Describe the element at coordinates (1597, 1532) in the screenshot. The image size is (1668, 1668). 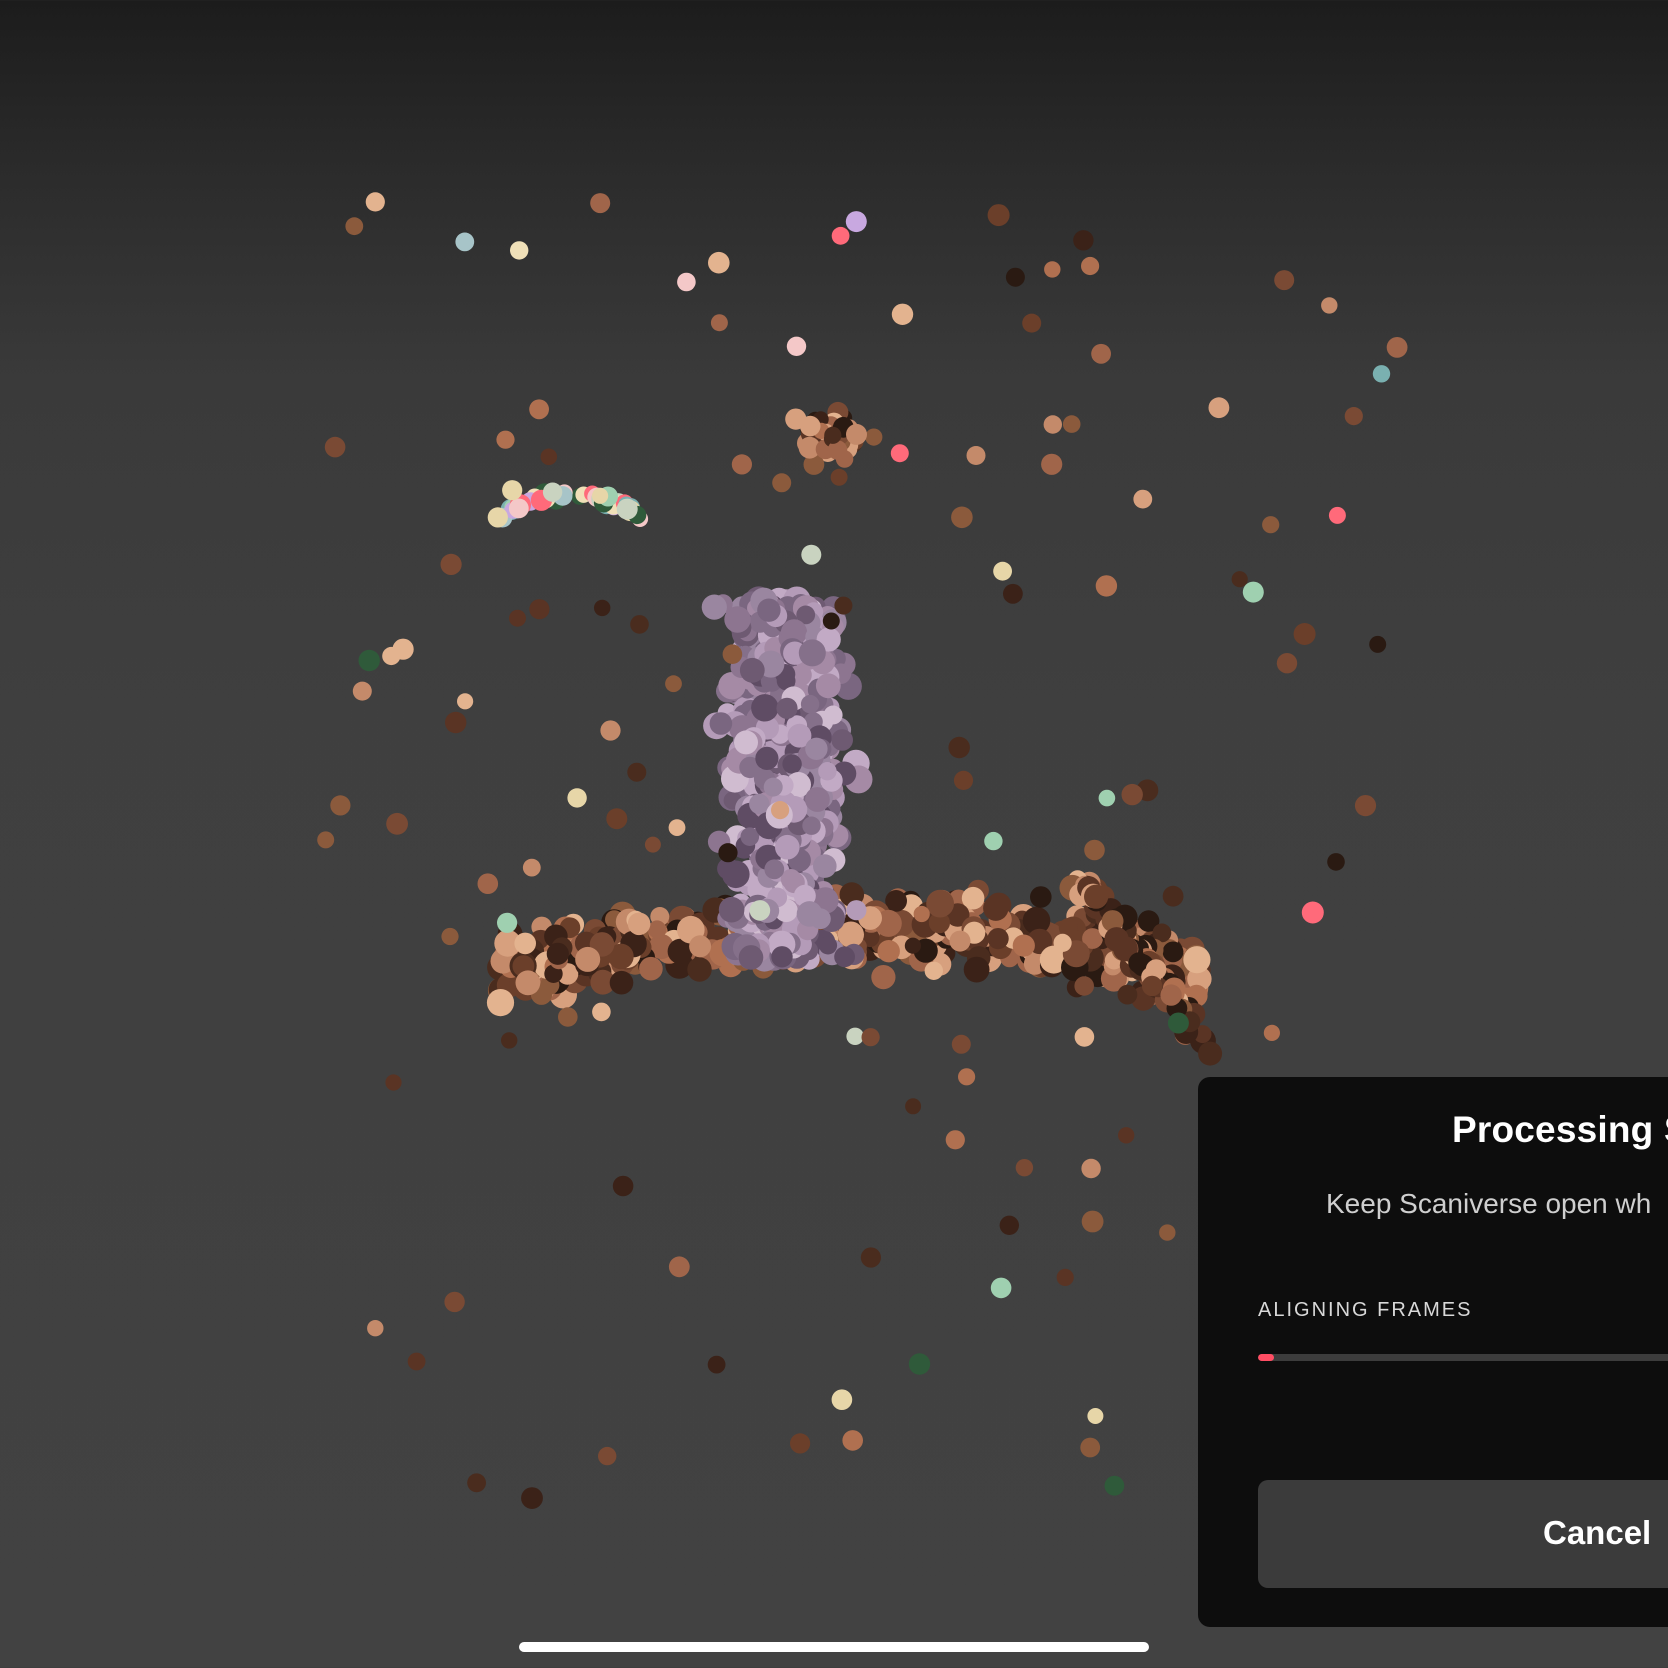
I see `cancel-button-label: Cancel` at that location.